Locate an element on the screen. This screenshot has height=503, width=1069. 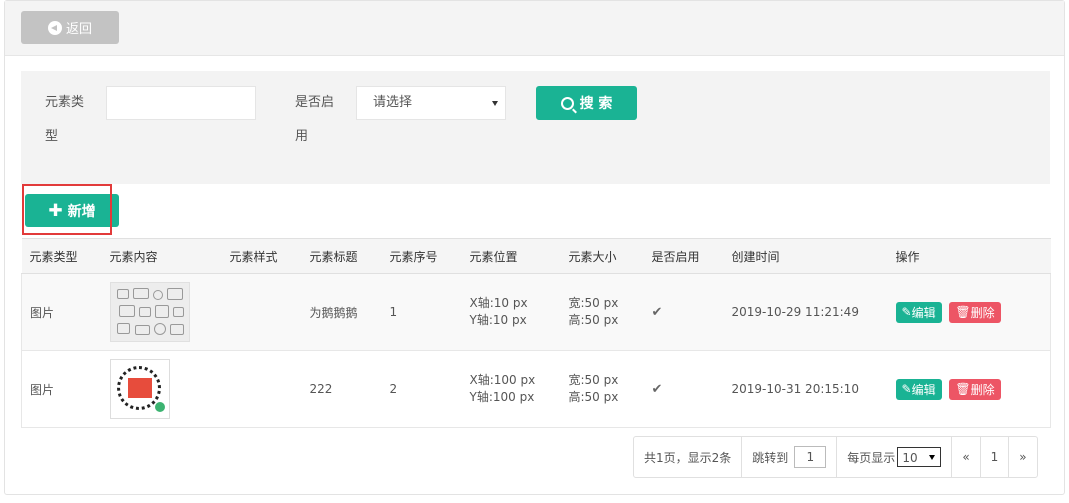
jump-to-page: 跳转到 1 is located at coordinates (790, 457).